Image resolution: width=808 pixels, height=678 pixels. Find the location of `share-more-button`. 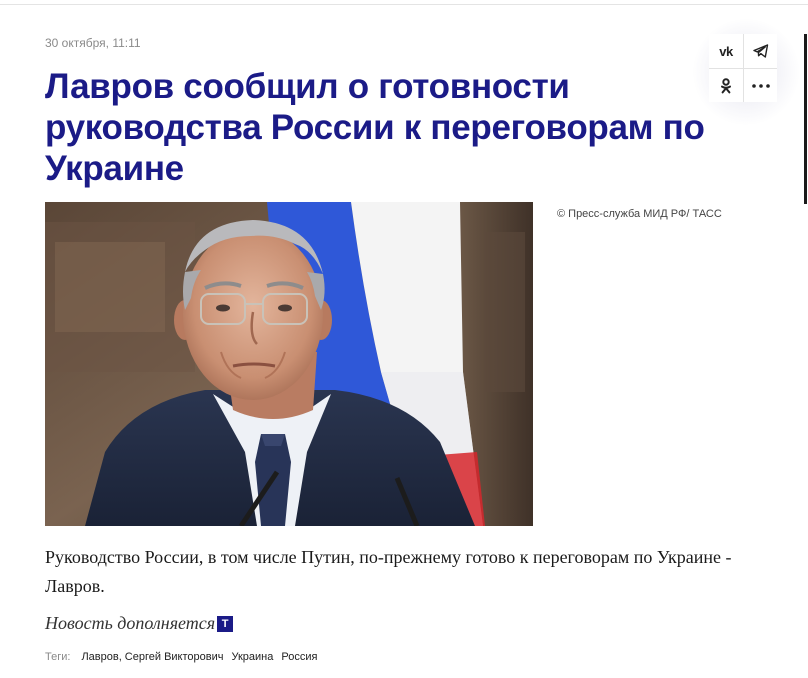

share-more-button is located at coordinates (760, 85).